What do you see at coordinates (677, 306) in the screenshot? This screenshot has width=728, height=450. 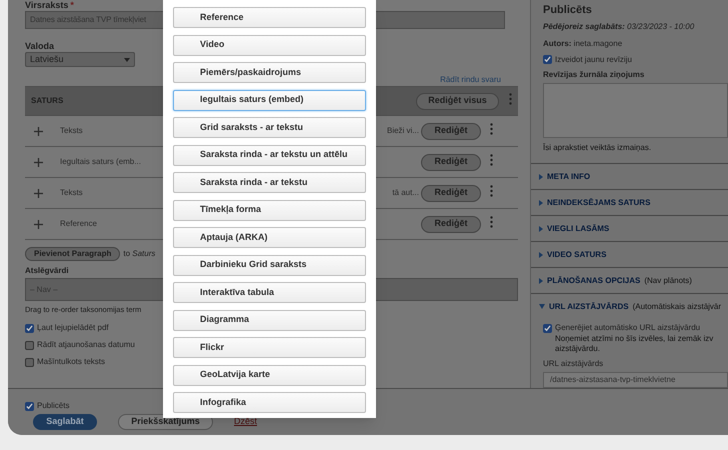 I see `section-note: (Automātiskais aizstājvār` at bounding box center [677, 306].